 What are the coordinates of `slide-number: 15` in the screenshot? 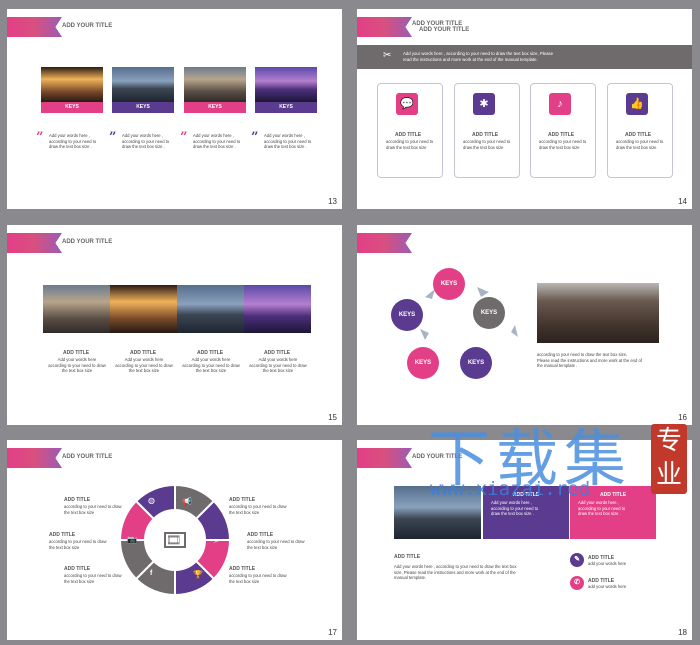 It's located at (332, 417).